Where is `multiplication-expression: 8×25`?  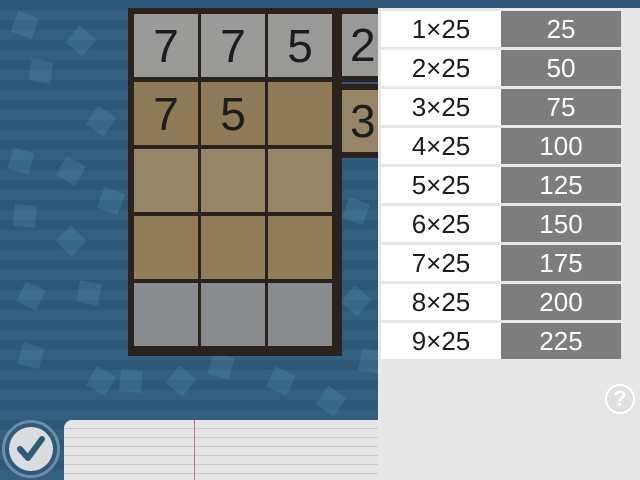 multiplication-expression: 8×25 is located at coordinates (441, 302).